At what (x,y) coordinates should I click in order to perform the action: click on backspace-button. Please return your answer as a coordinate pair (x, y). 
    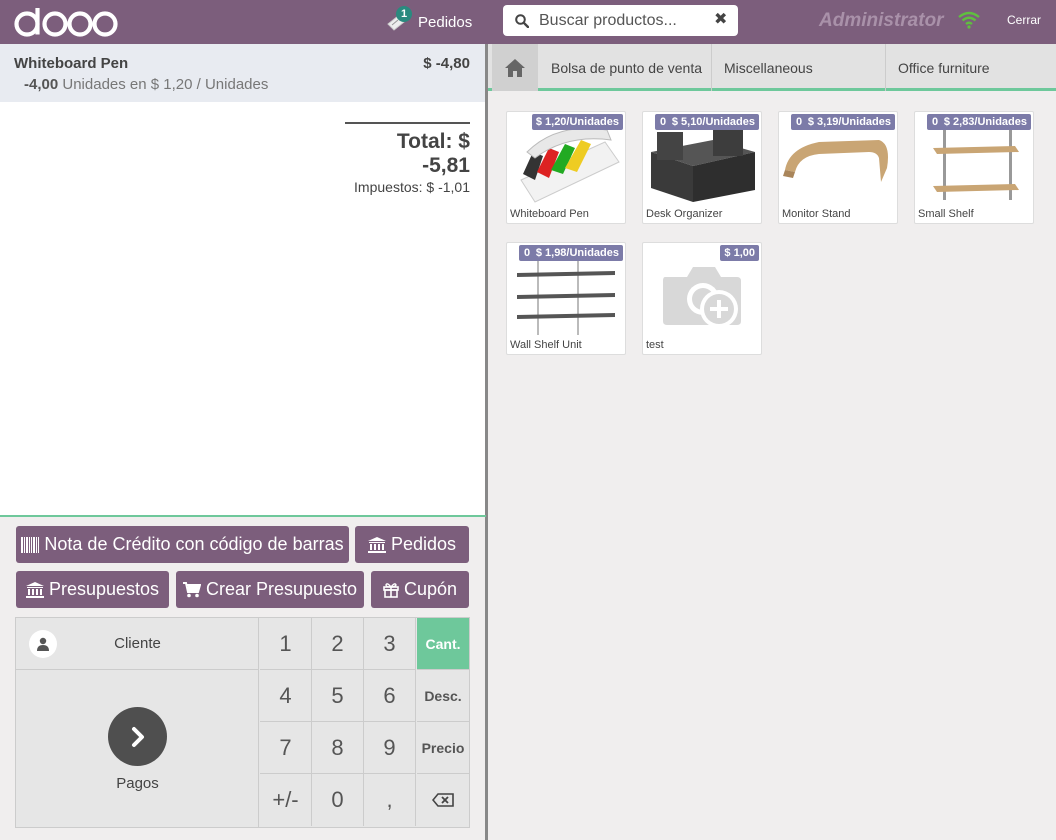
    Looking at the image, I should click on (443, 800).